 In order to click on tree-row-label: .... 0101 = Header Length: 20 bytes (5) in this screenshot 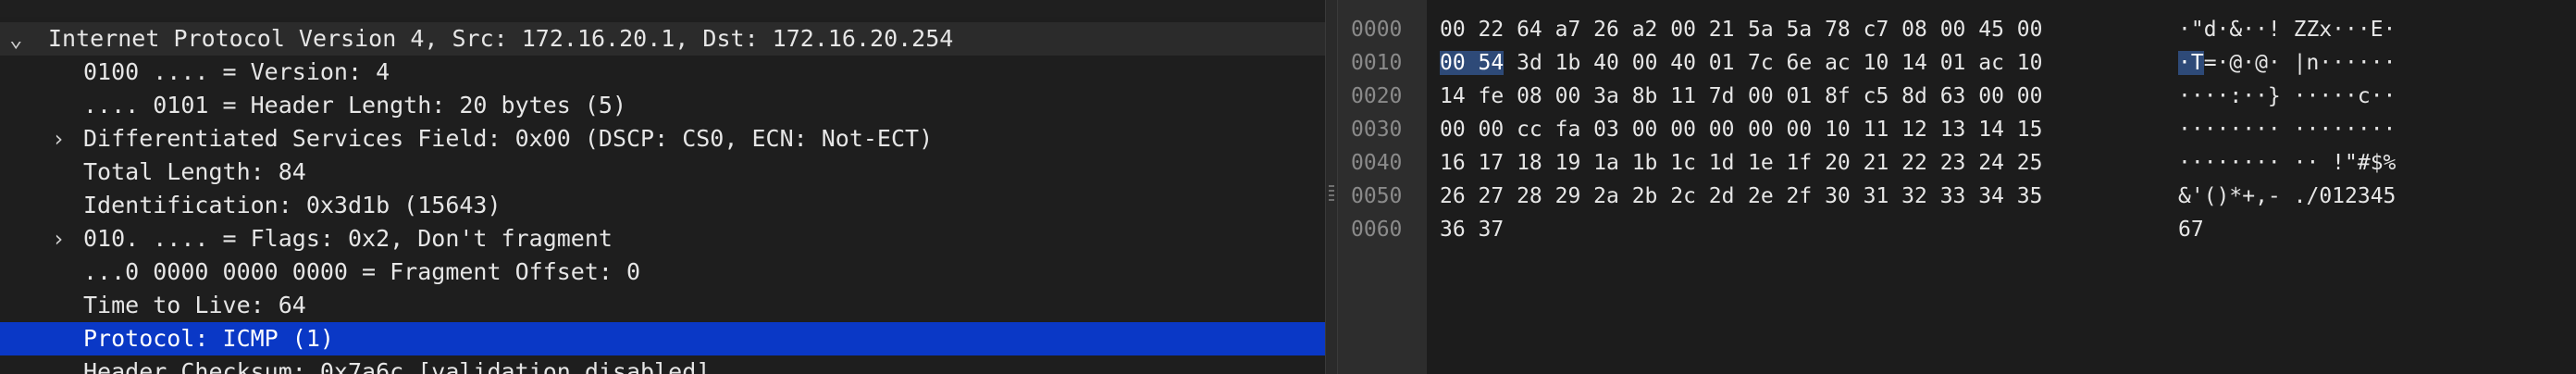, I will do `click(355, 105)`.